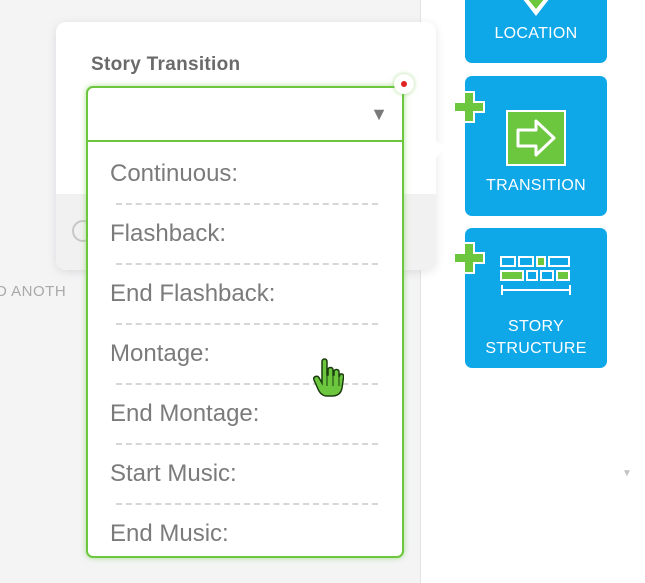  I want to click on transition-select: ▼, so click(245, 115).